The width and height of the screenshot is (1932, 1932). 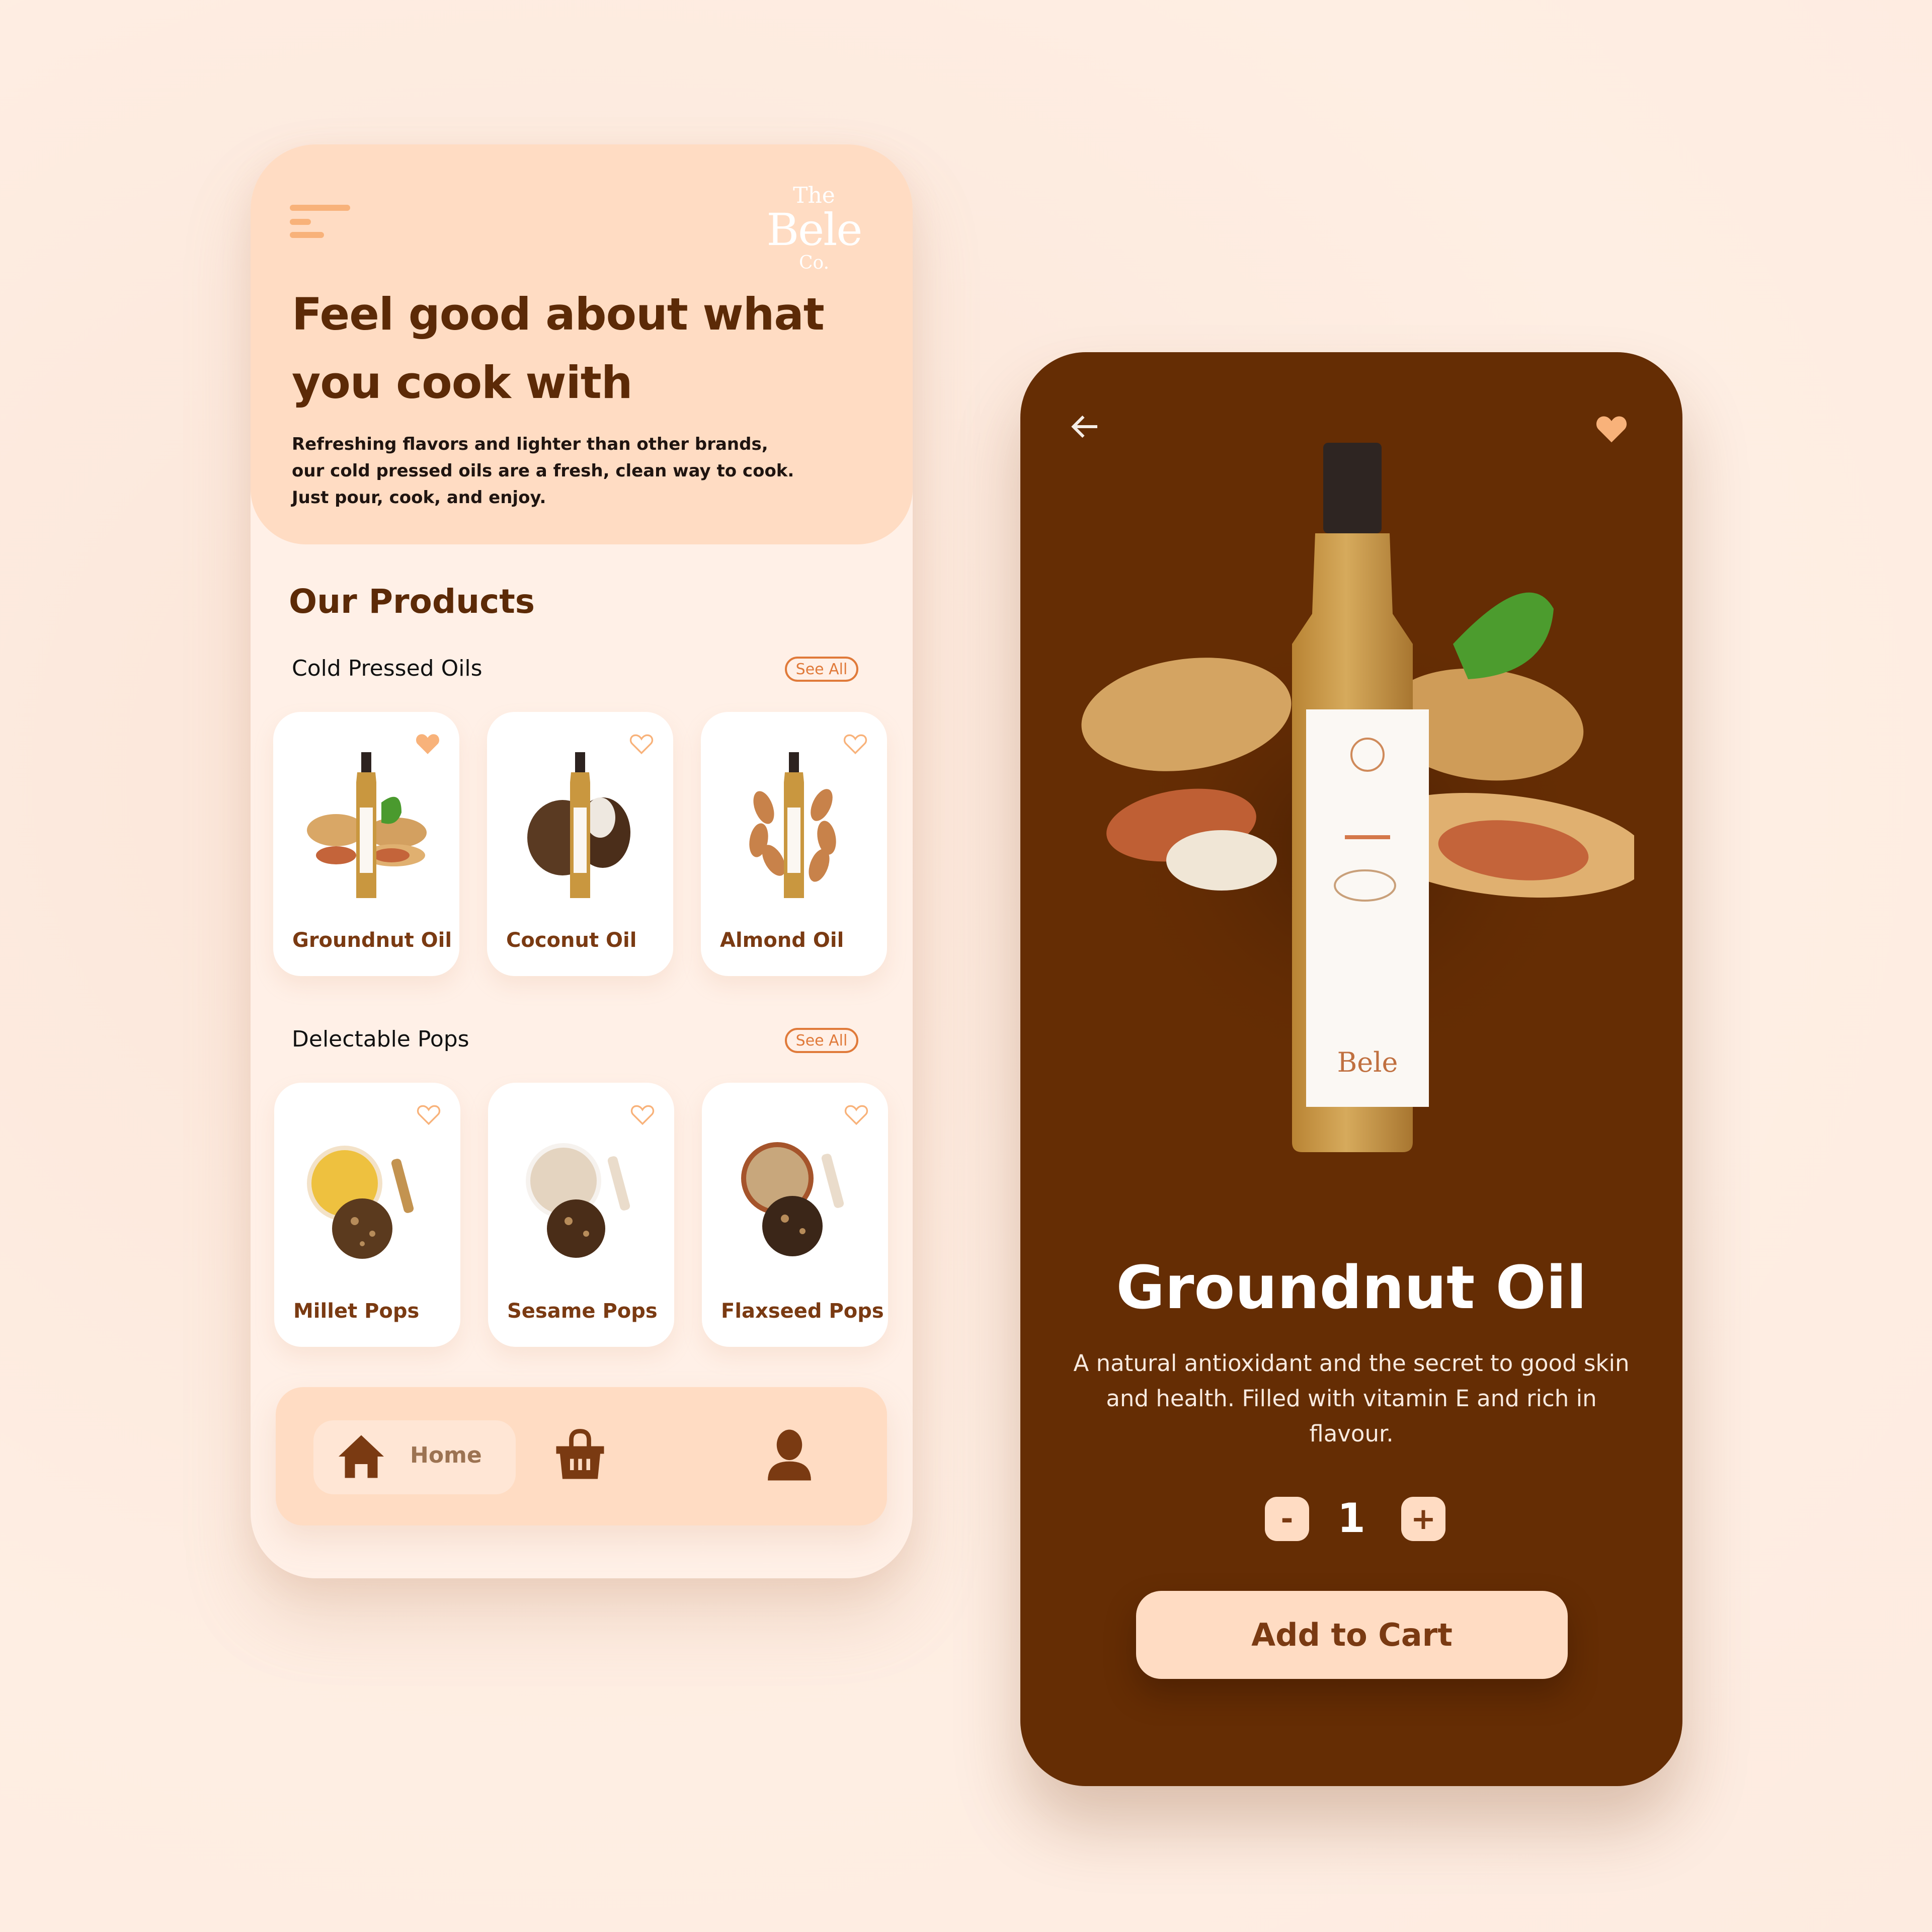 I want to click on decrease-quantity-button: -, so click(x=1287, y=1519).